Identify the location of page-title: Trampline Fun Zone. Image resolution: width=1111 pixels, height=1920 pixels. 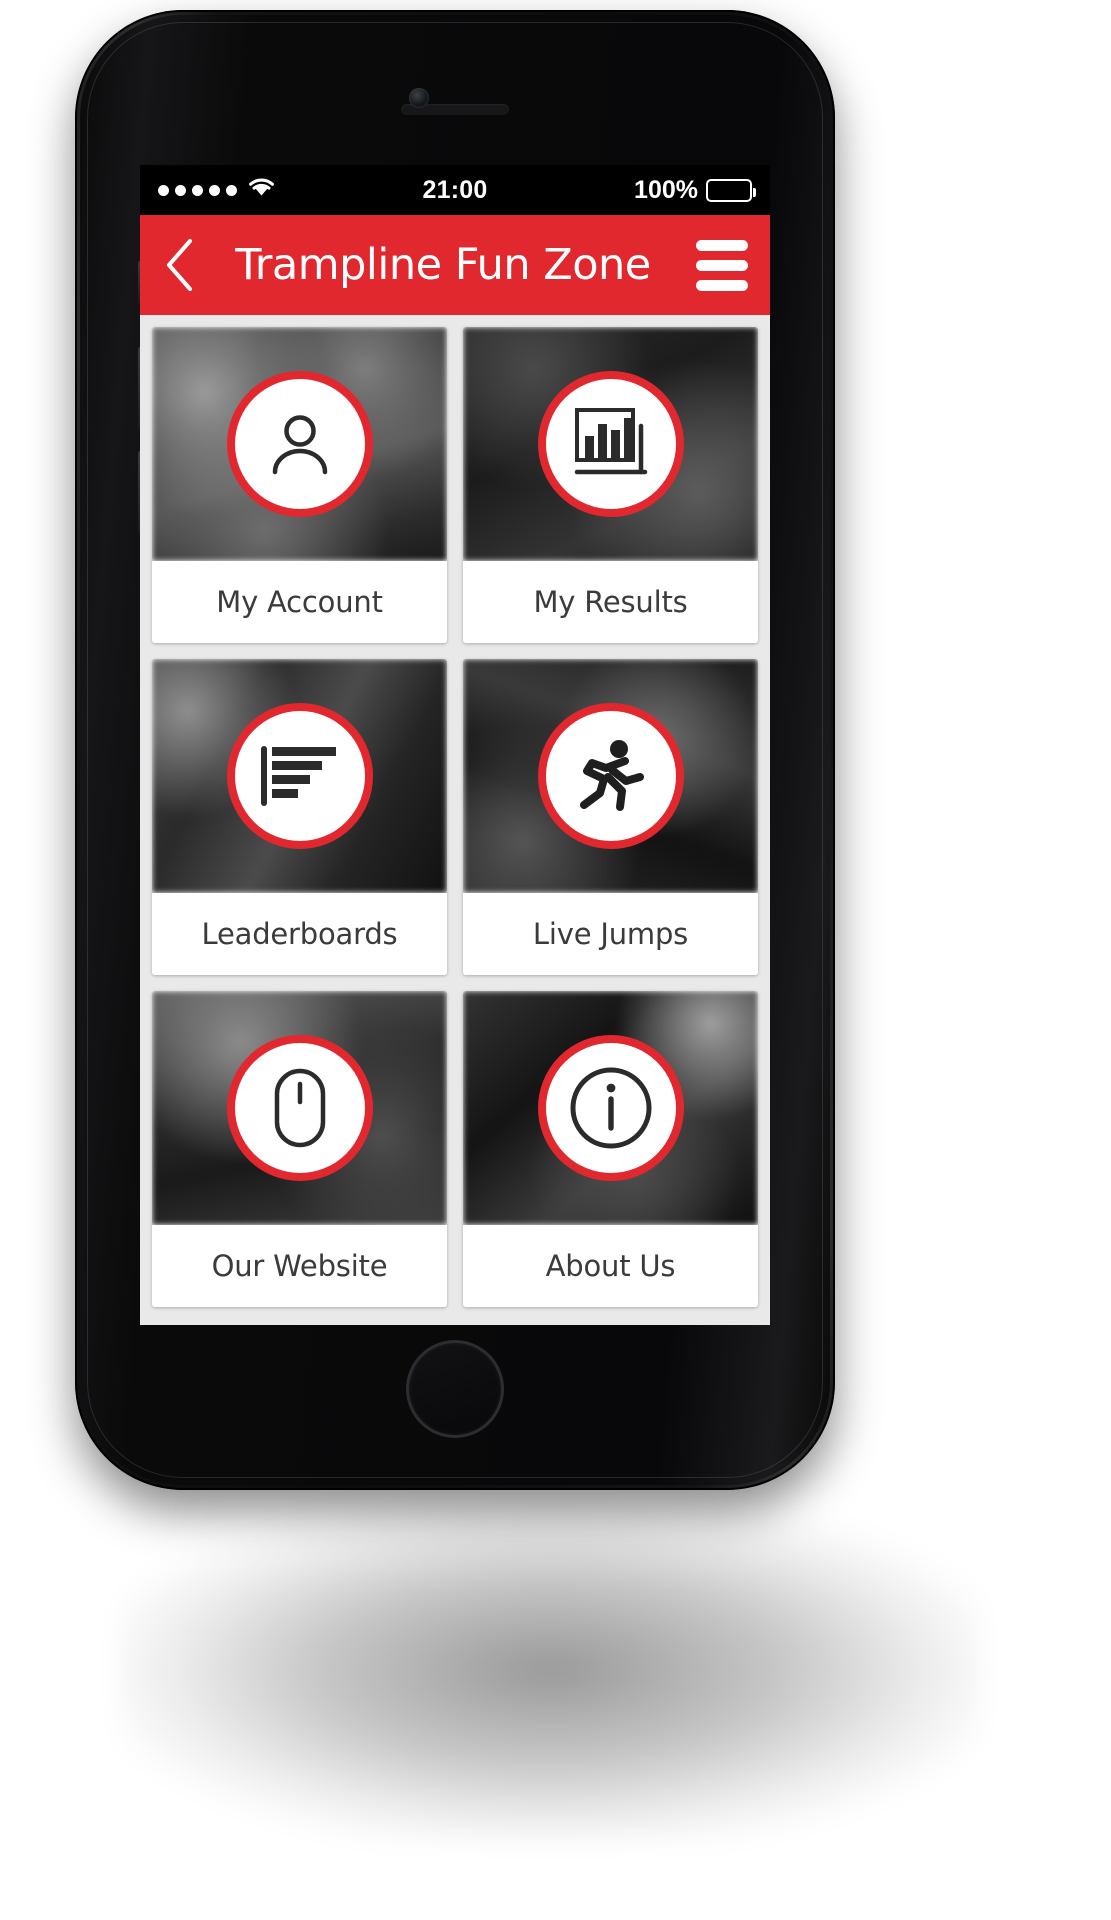
(443, 265).